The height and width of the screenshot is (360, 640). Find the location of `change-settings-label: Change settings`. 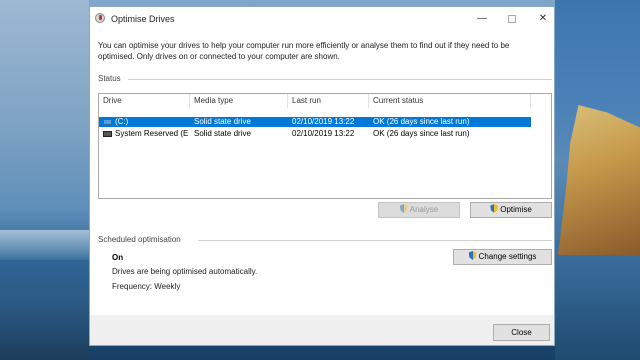

change-settings-label: Change settings is located at coordinates (507, 256).